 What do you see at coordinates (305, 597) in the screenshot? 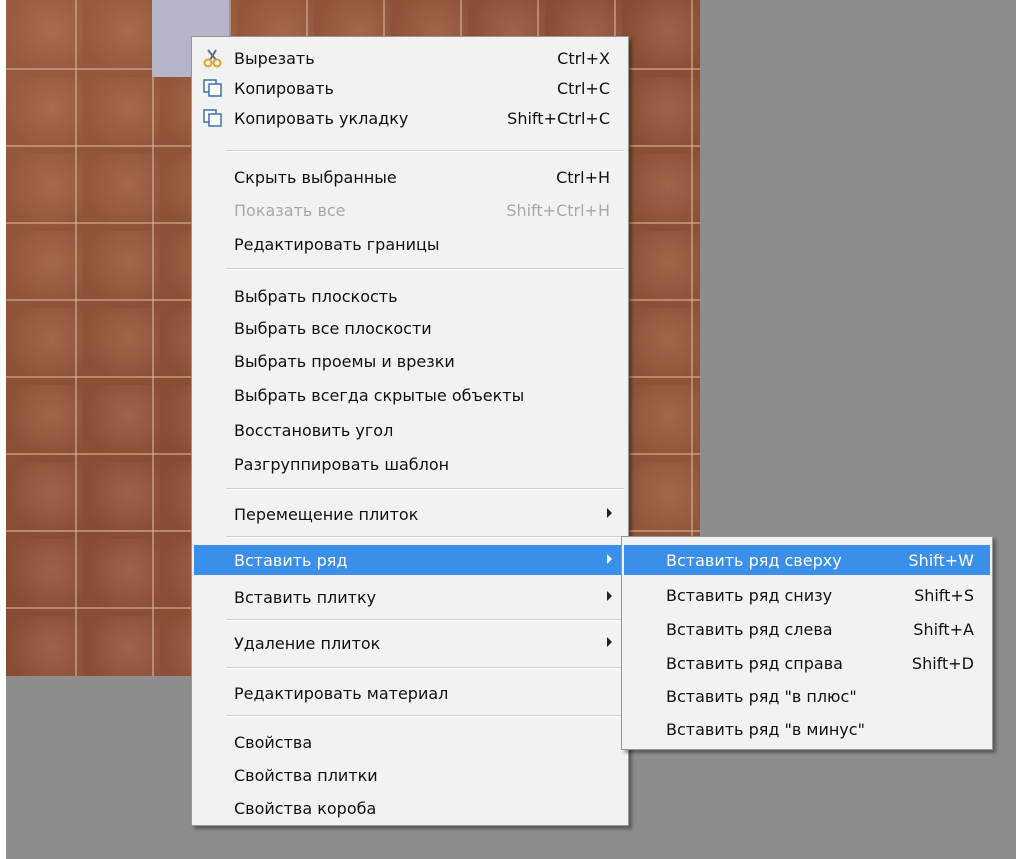
I see `menu-item-label: Вставить плитку` at bounding box center [305, 597].